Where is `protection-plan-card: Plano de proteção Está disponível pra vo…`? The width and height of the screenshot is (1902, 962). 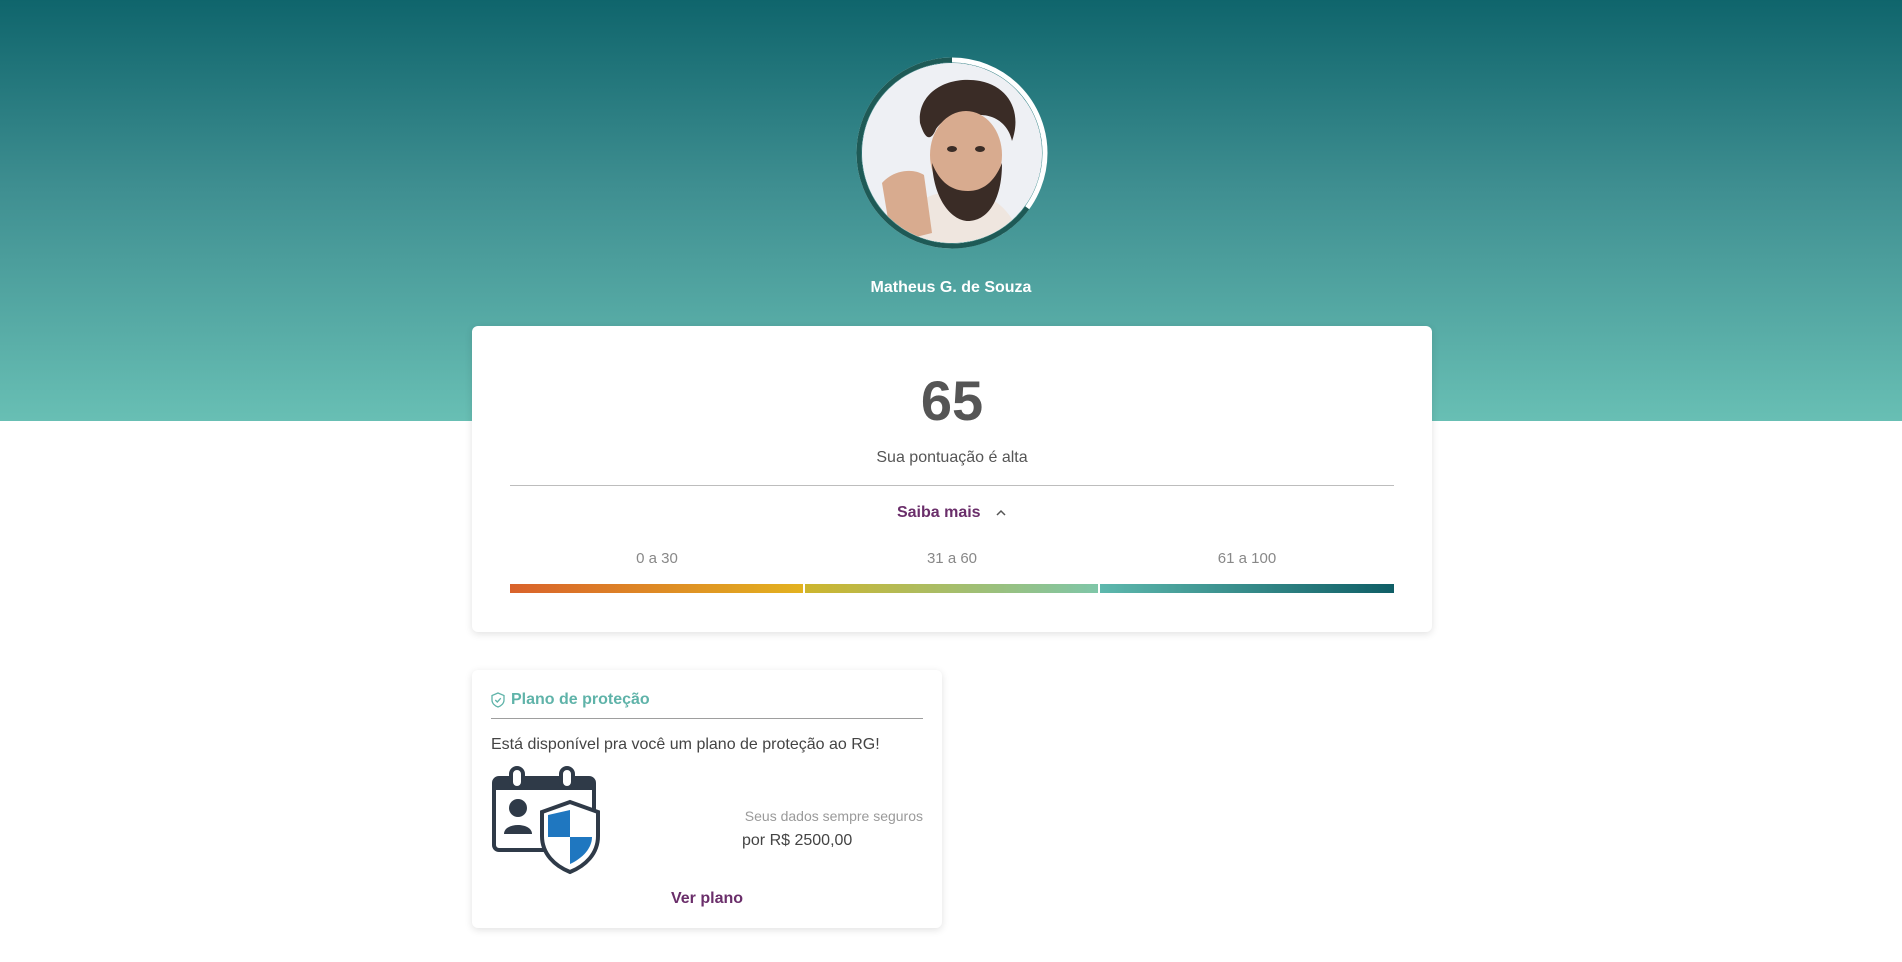
protection-plan-card: Plano de proteção Está disponível pra vo… is located at coordinates (707, 799).